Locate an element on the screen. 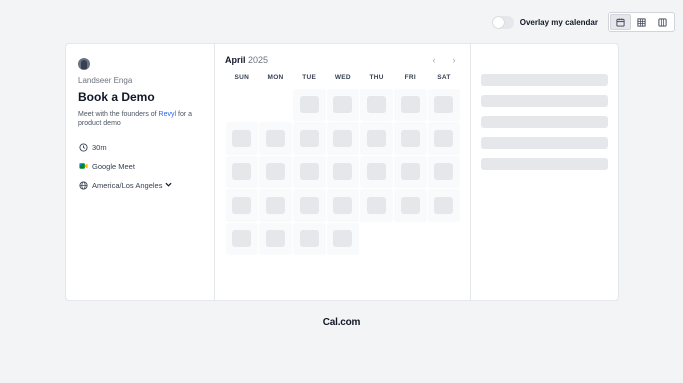 This screenshot has width=683, height=383. chevron-down-icon is located at coordinates (169, 185).